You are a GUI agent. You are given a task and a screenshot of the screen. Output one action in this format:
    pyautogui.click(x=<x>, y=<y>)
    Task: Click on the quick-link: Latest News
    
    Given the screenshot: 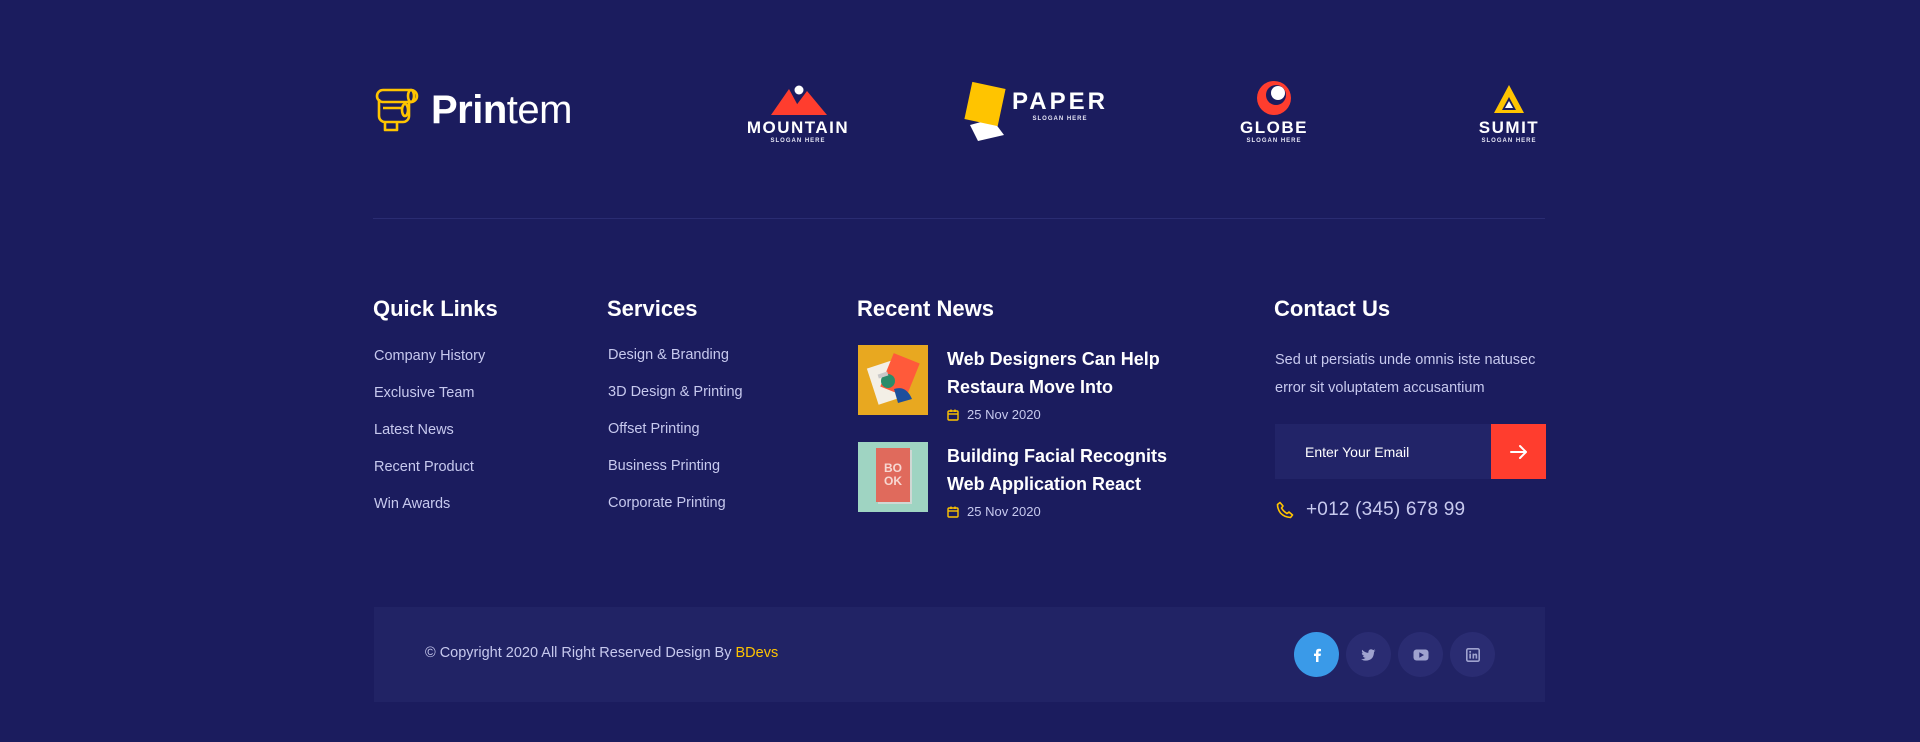 What is the action you would take?
    pyautogui.click(x=414, y=430)
    